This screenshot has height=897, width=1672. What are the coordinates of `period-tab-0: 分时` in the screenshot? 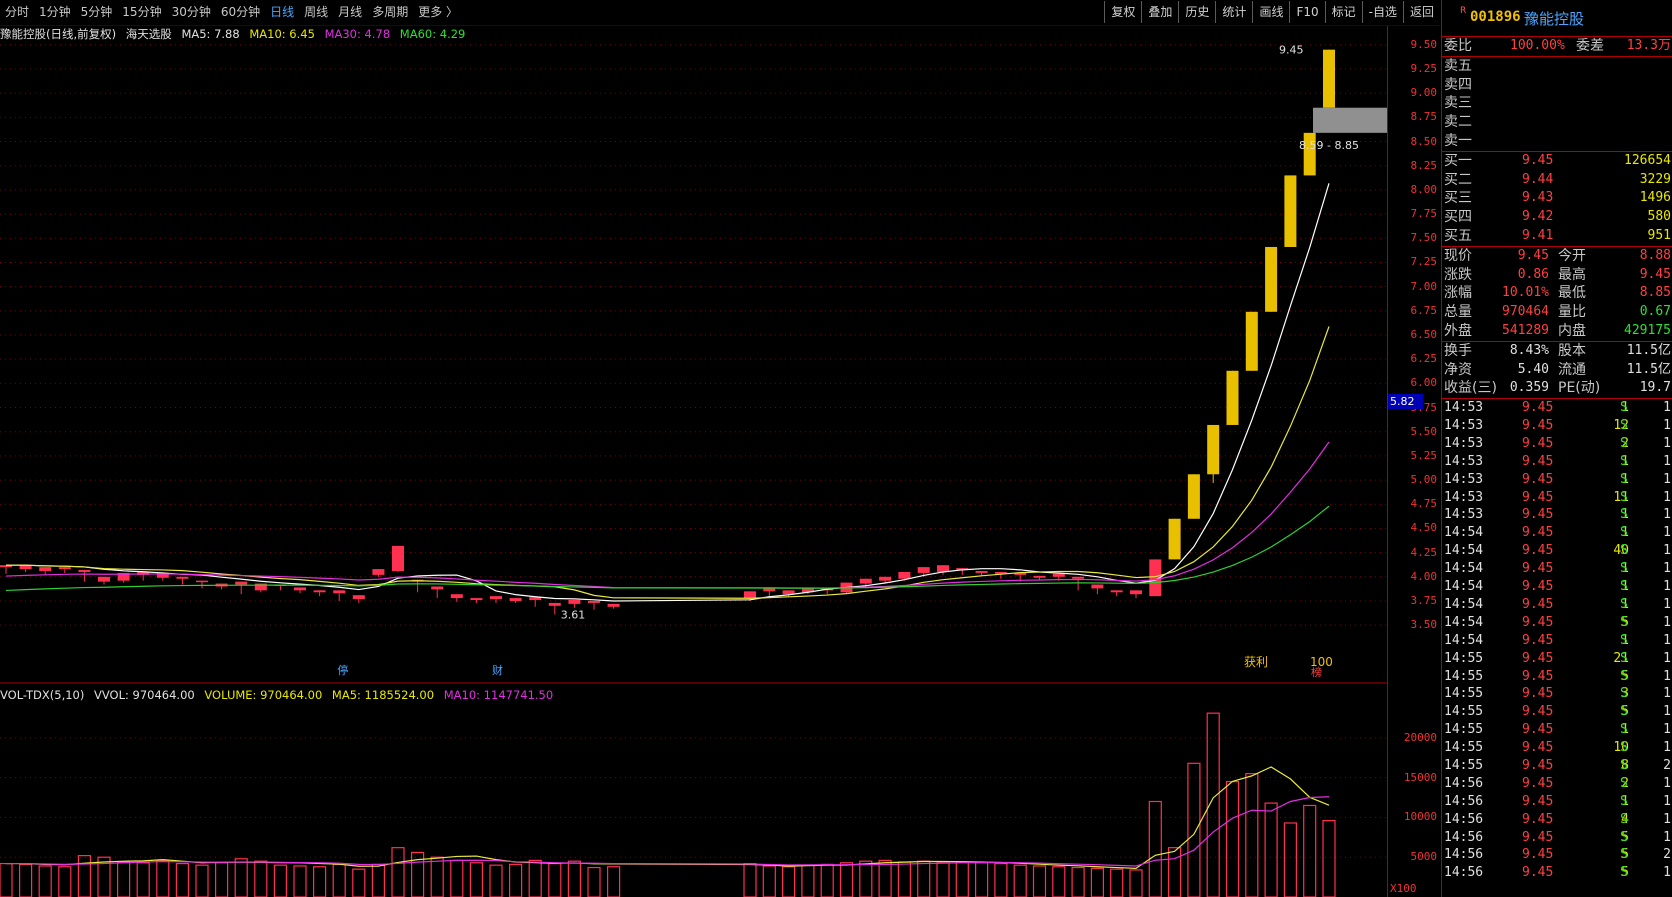 It's located at (17, 12).